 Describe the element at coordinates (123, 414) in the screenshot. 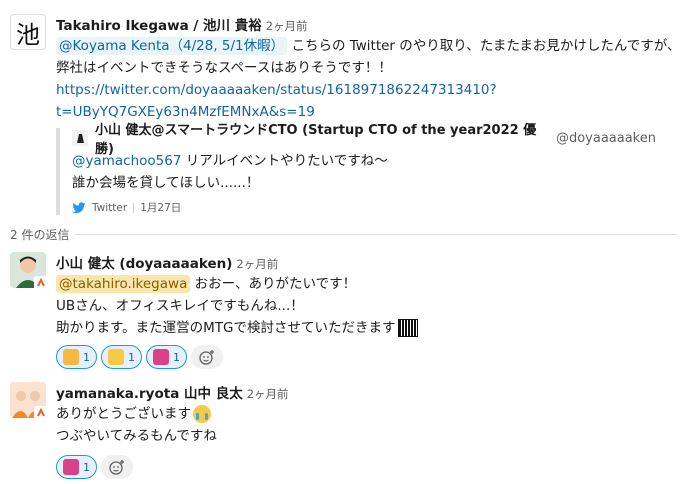

I see `reply-text-1: ありがとうございます` at that location.